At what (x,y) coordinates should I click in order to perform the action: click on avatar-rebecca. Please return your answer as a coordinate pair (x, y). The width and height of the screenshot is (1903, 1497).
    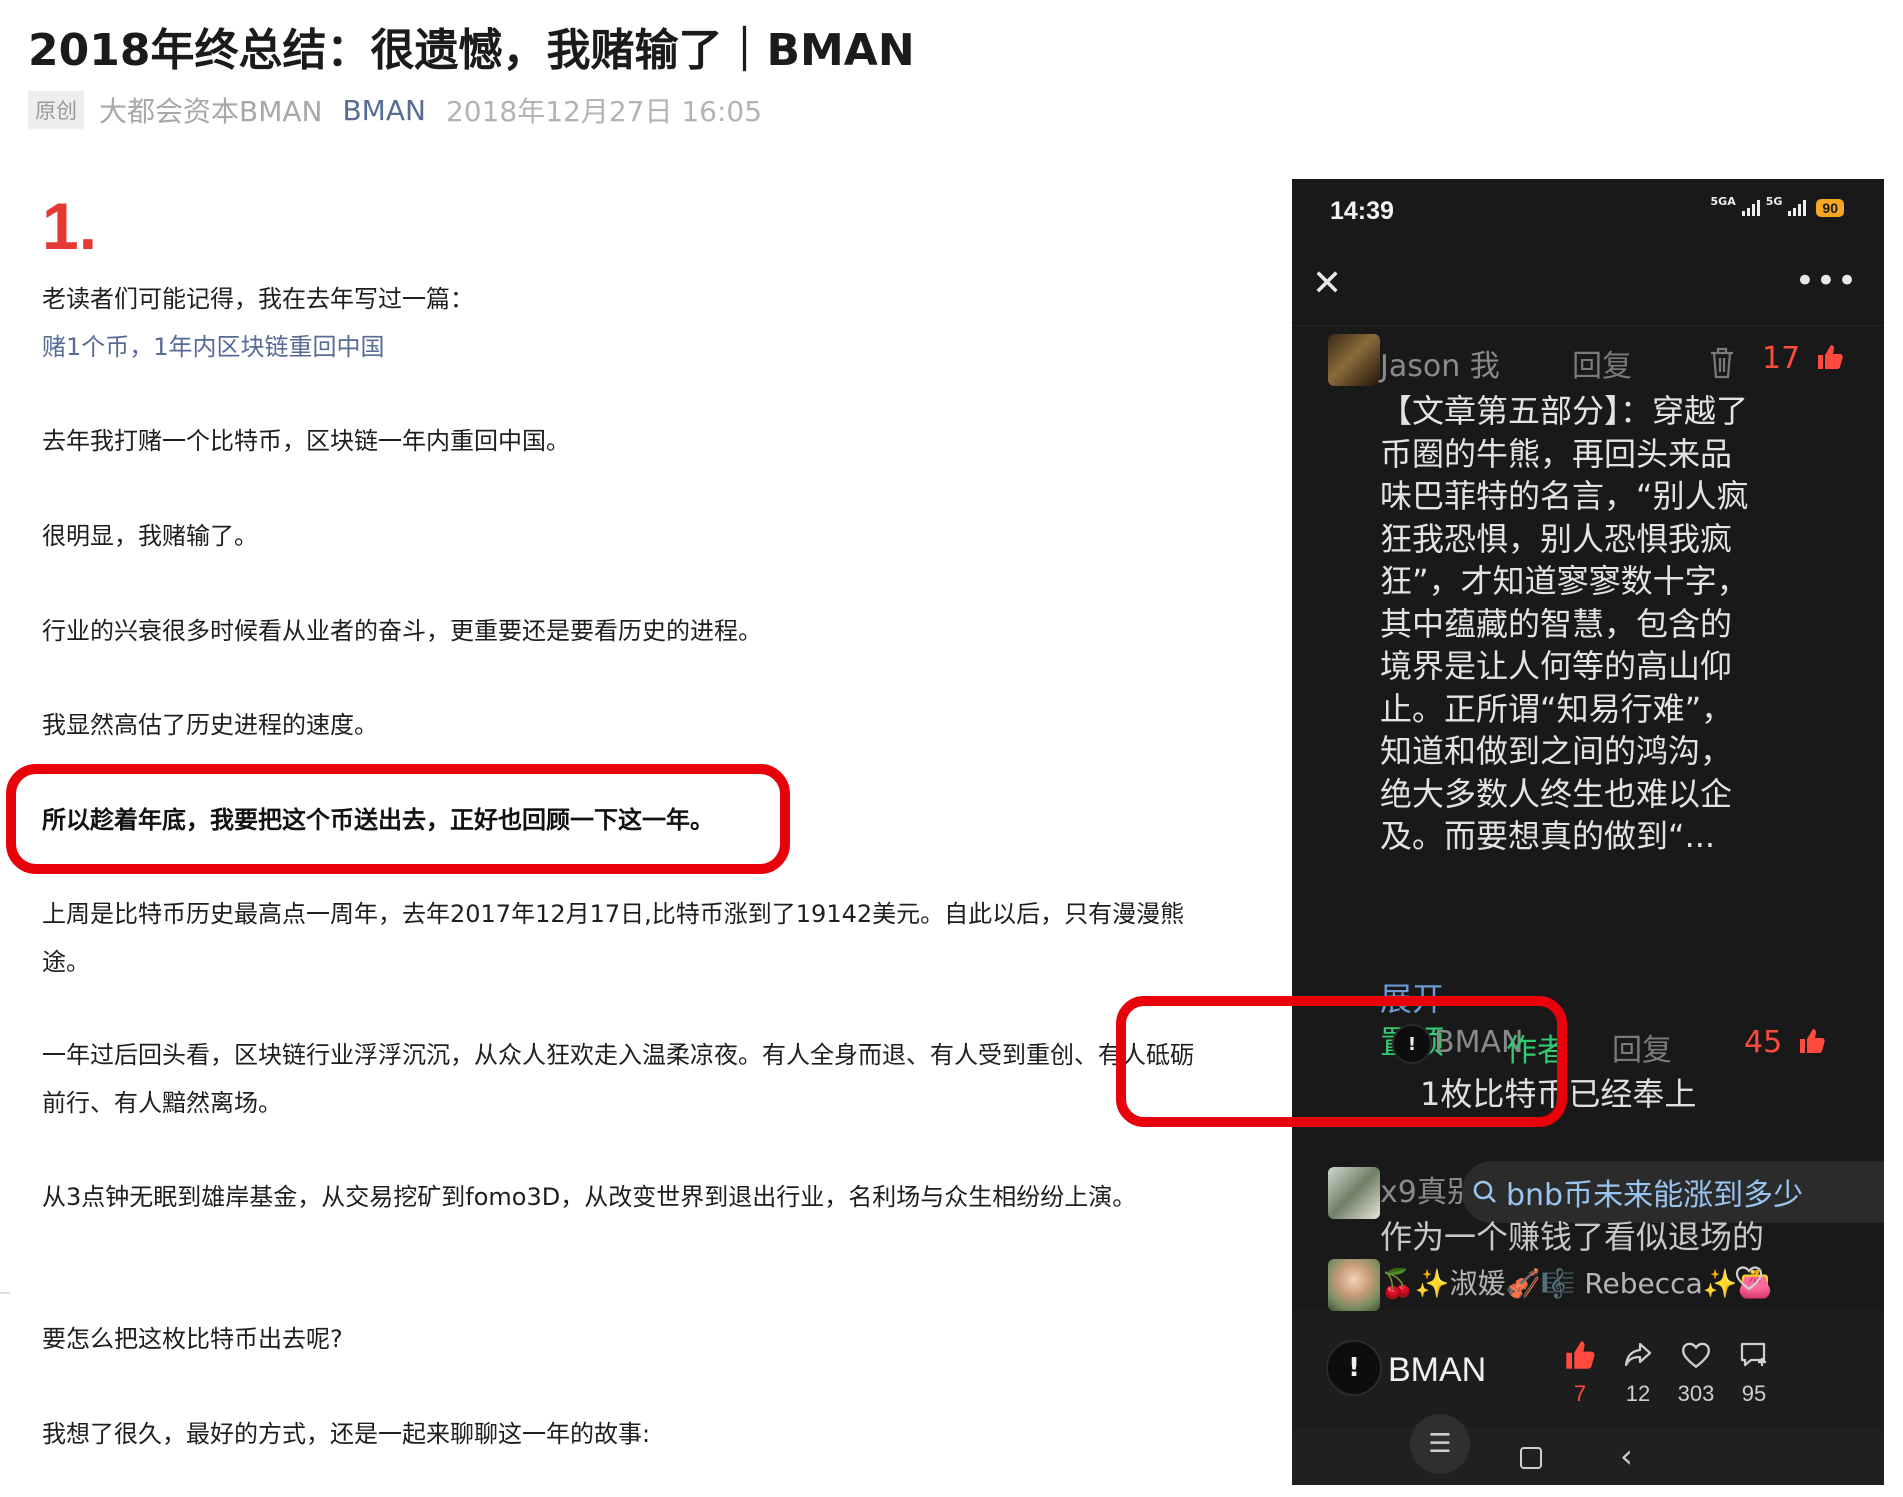
    Looking at the image, I should click on (1354, 1285).